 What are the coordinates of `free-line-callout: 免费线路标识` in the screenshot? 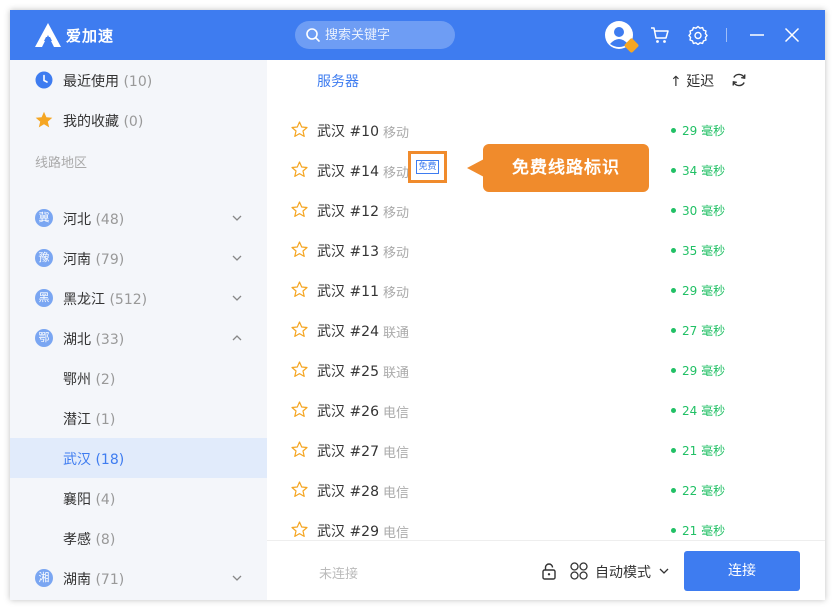 It's located at (566, 168).